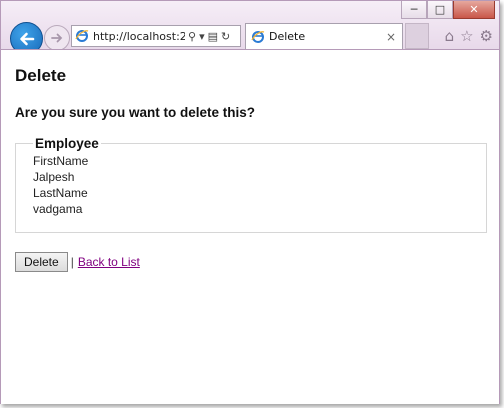 Image resolution: width=504 pixels, height=408 pixels. What do you see at coordinates (440, 10) in the screenshot?
I see `maximize-button: □` at bounding box center [440, 10].